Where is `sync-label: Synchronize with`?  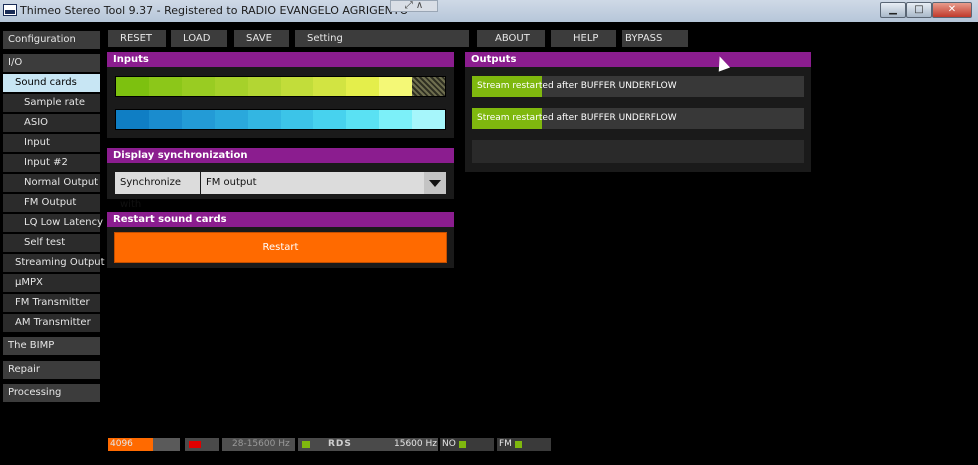 sync-label: Synchronize with is located at coordinates (157, 191).